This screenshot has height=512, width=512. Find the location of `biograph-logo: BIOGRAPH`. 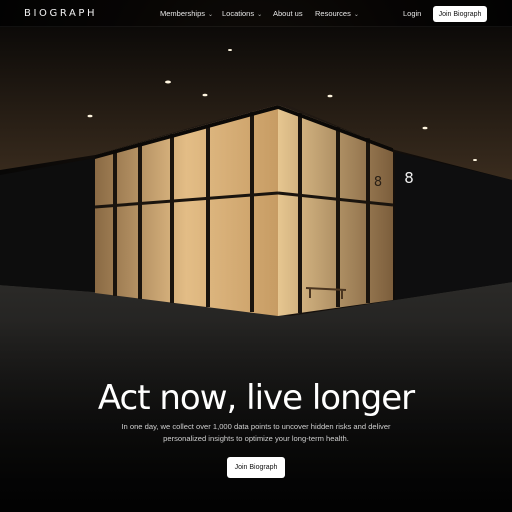

biograph-logo: BIOGRAPH is located at coordinates (60, 13).